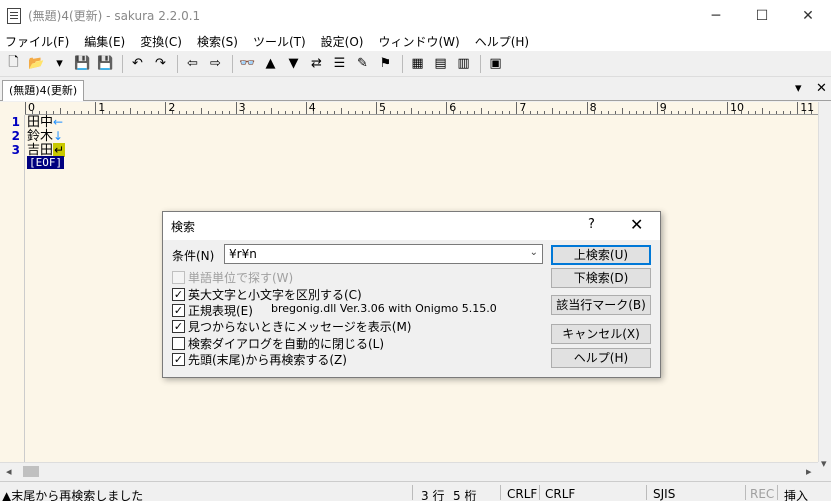  Describe the element at coordinates (522, 494) in the screenshot. I see `status-eol: CRLF` at that location.